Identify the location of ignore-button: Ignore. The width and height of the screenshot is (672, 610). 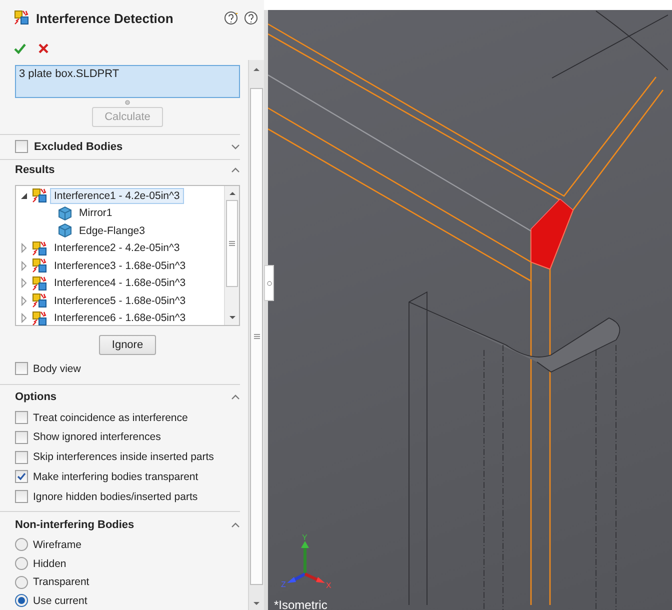
(127, 345).